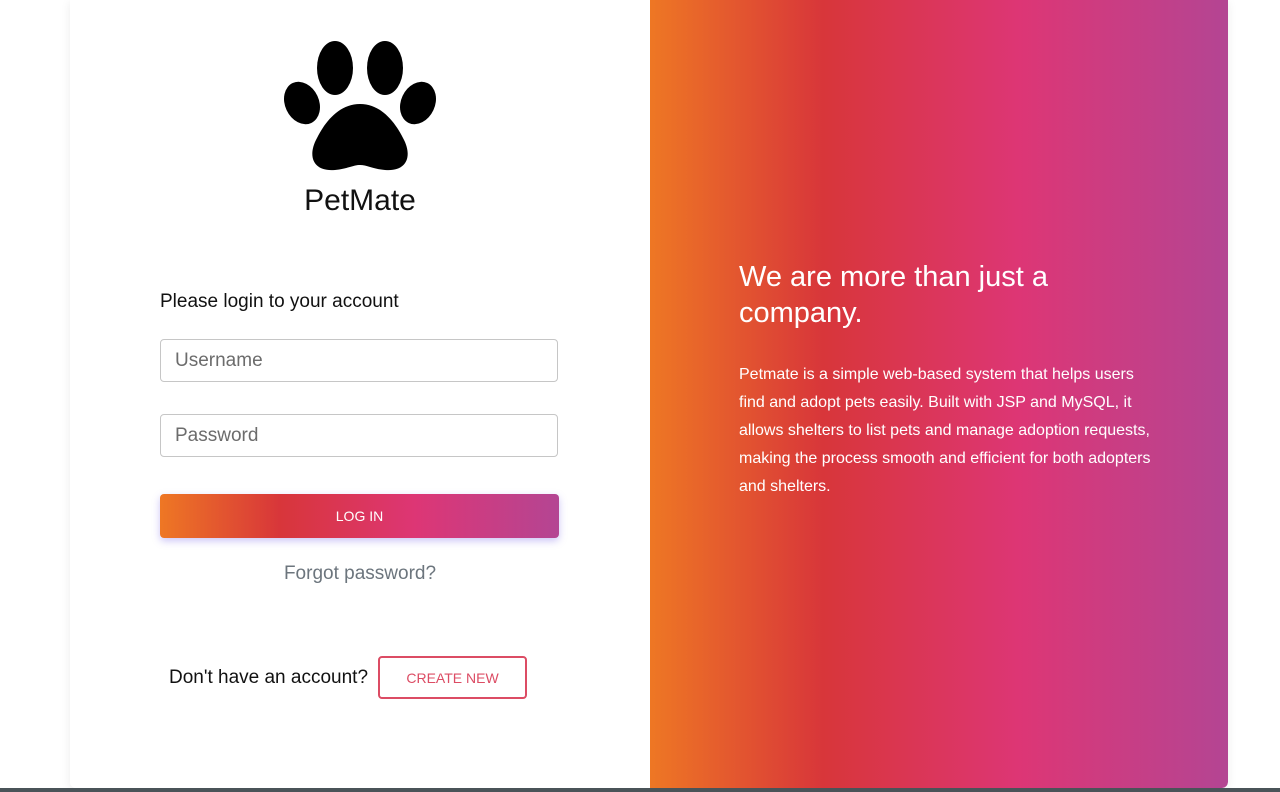 Image resolution: width=1280 pixels, height=792 pixels. What do you see at coordinates (279, 301) in the screenshot?
I see `login-subtitle: Please login to your account` at bounding box center [279, 301].